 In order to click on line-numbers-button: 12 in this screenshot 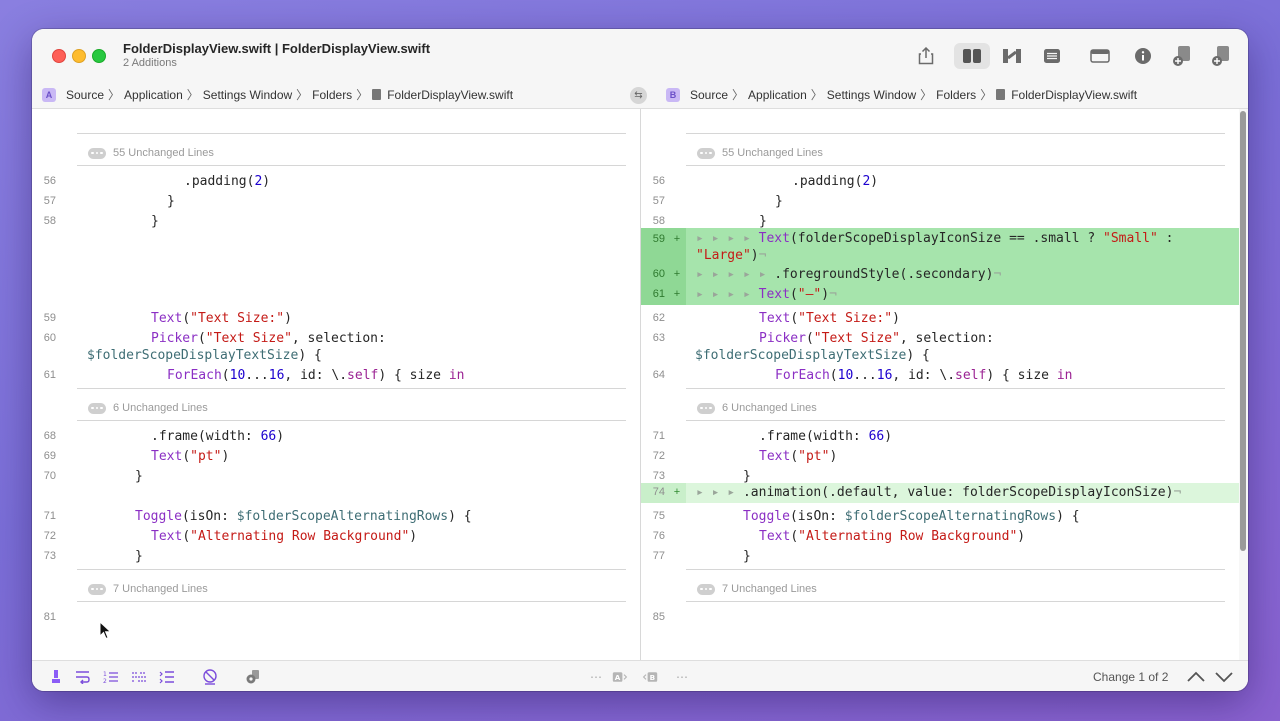, I will do `click(111, 677)`.